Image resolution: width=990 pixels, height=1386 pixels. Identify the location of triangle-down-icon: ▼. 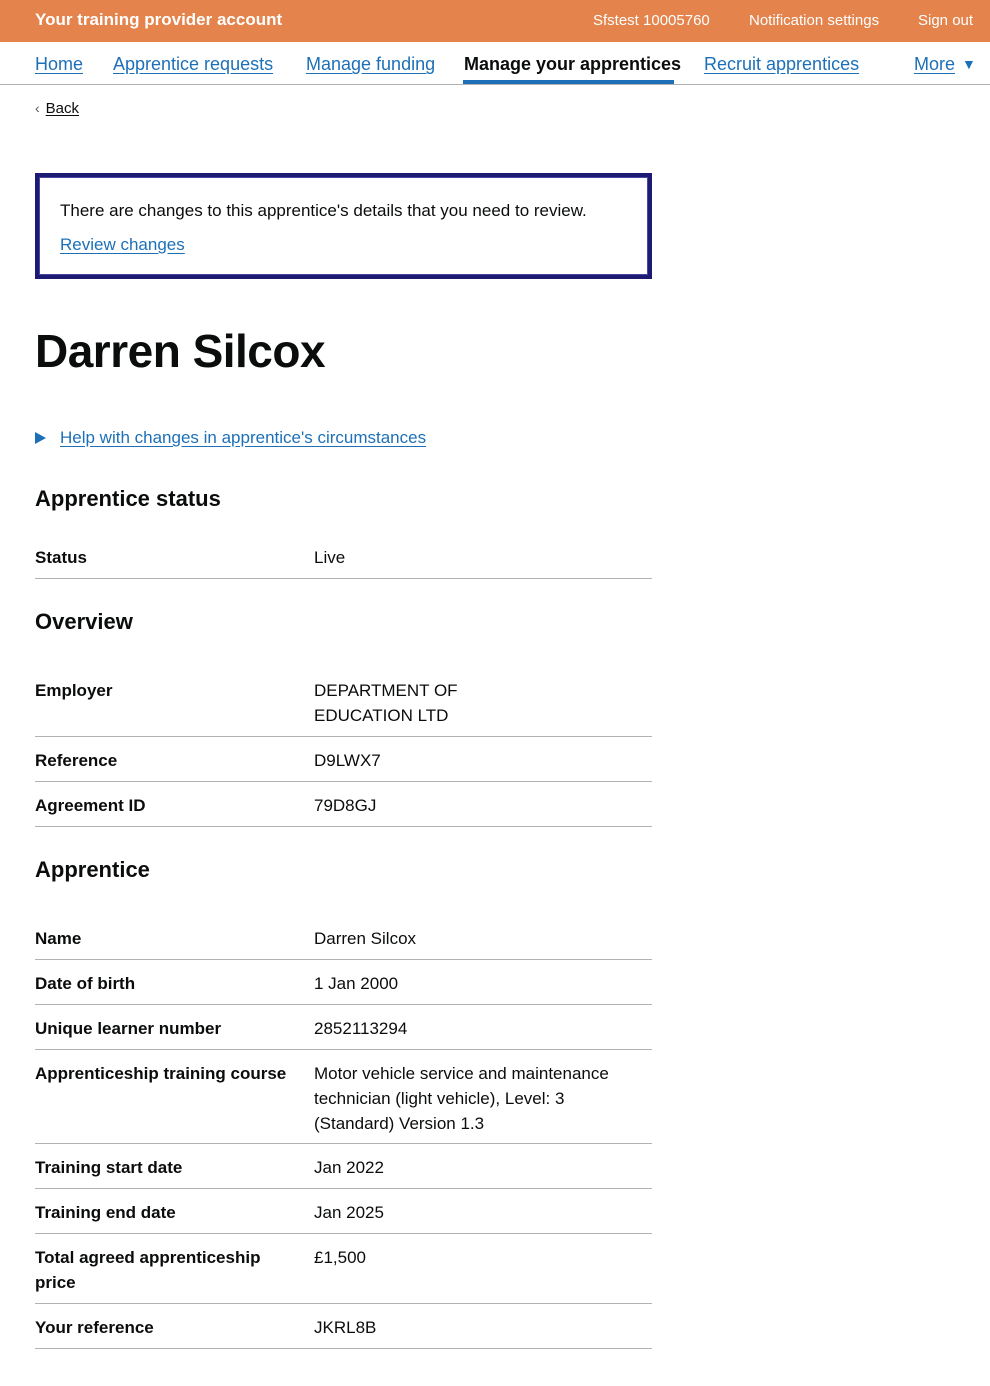
(969, 64).